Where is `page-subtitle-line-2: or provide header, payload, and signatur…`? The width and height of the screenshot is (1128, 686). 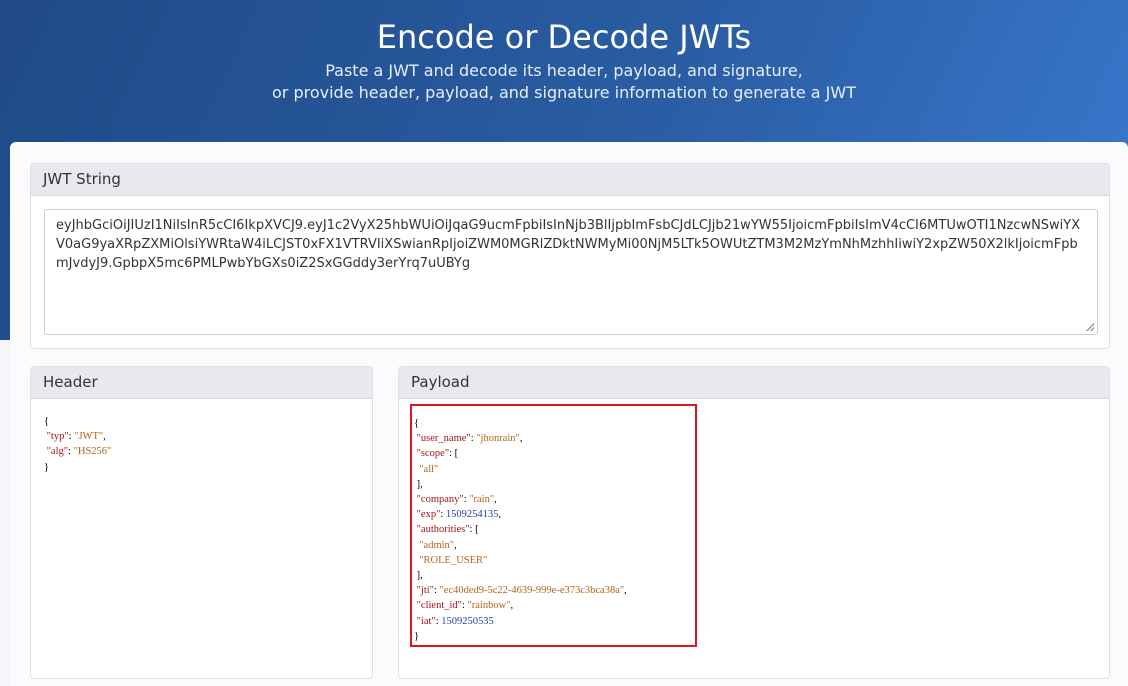 page-subtitle-line-2: or provide header, payload, and signatur… is located at coordinates (564, 92).